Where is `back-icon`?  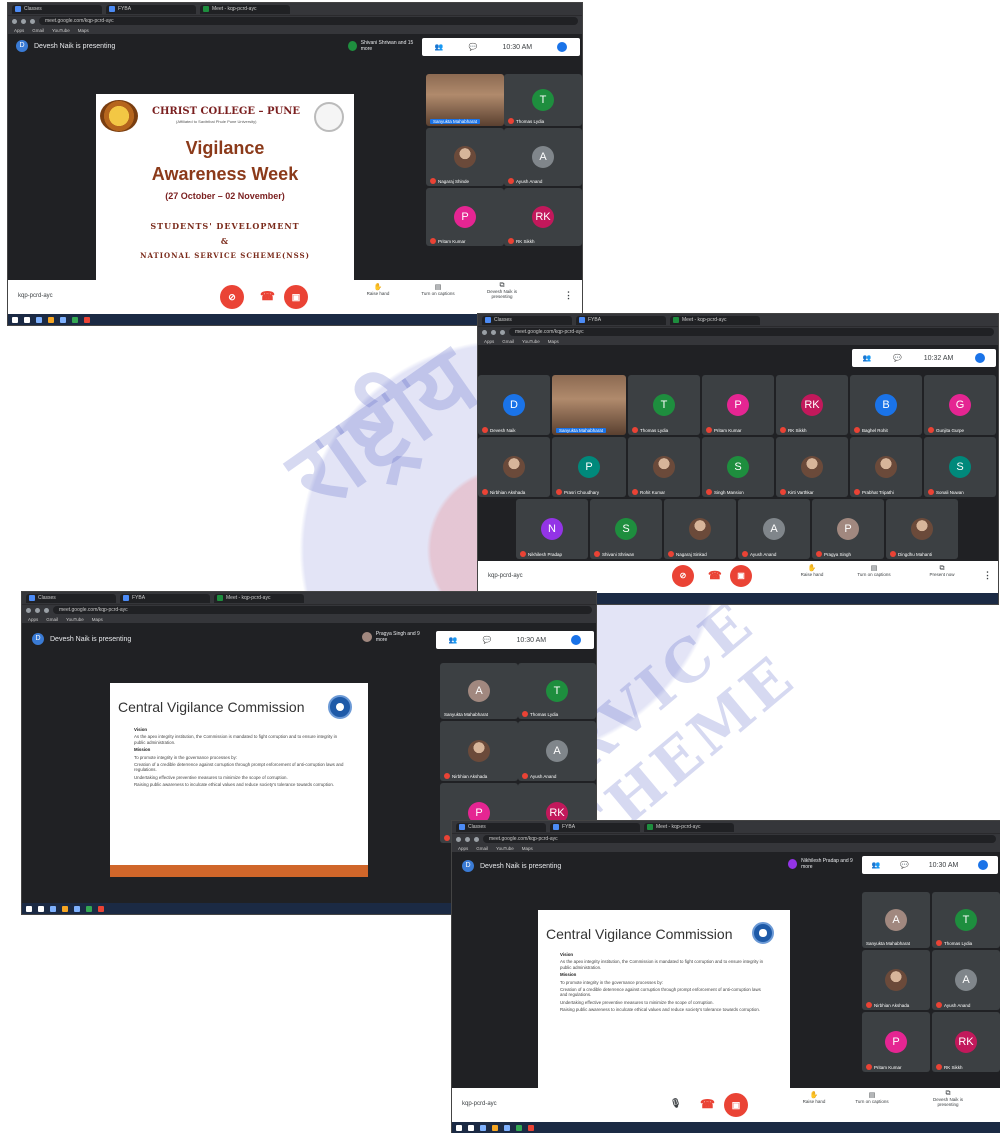
back-icon is located at coordinates (28, 610).